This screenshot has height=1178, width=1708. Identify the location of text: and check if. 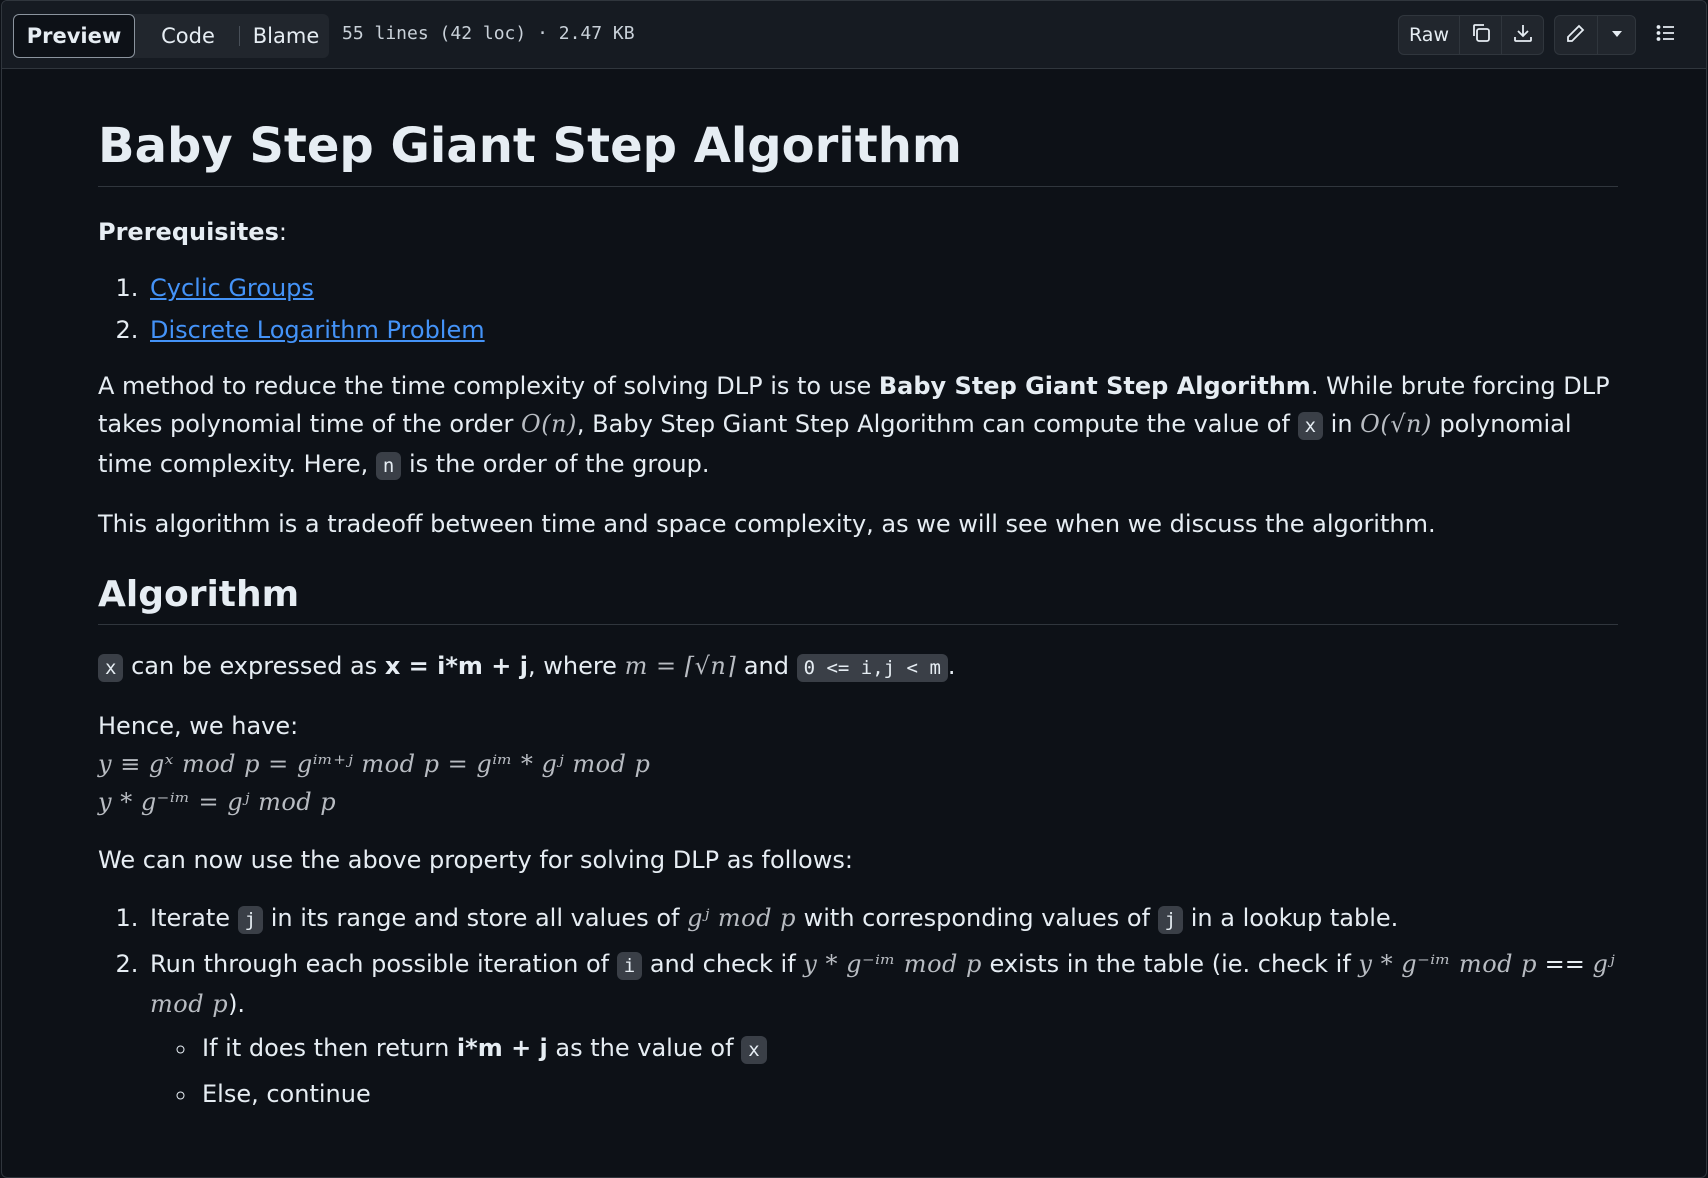
(723, 964).